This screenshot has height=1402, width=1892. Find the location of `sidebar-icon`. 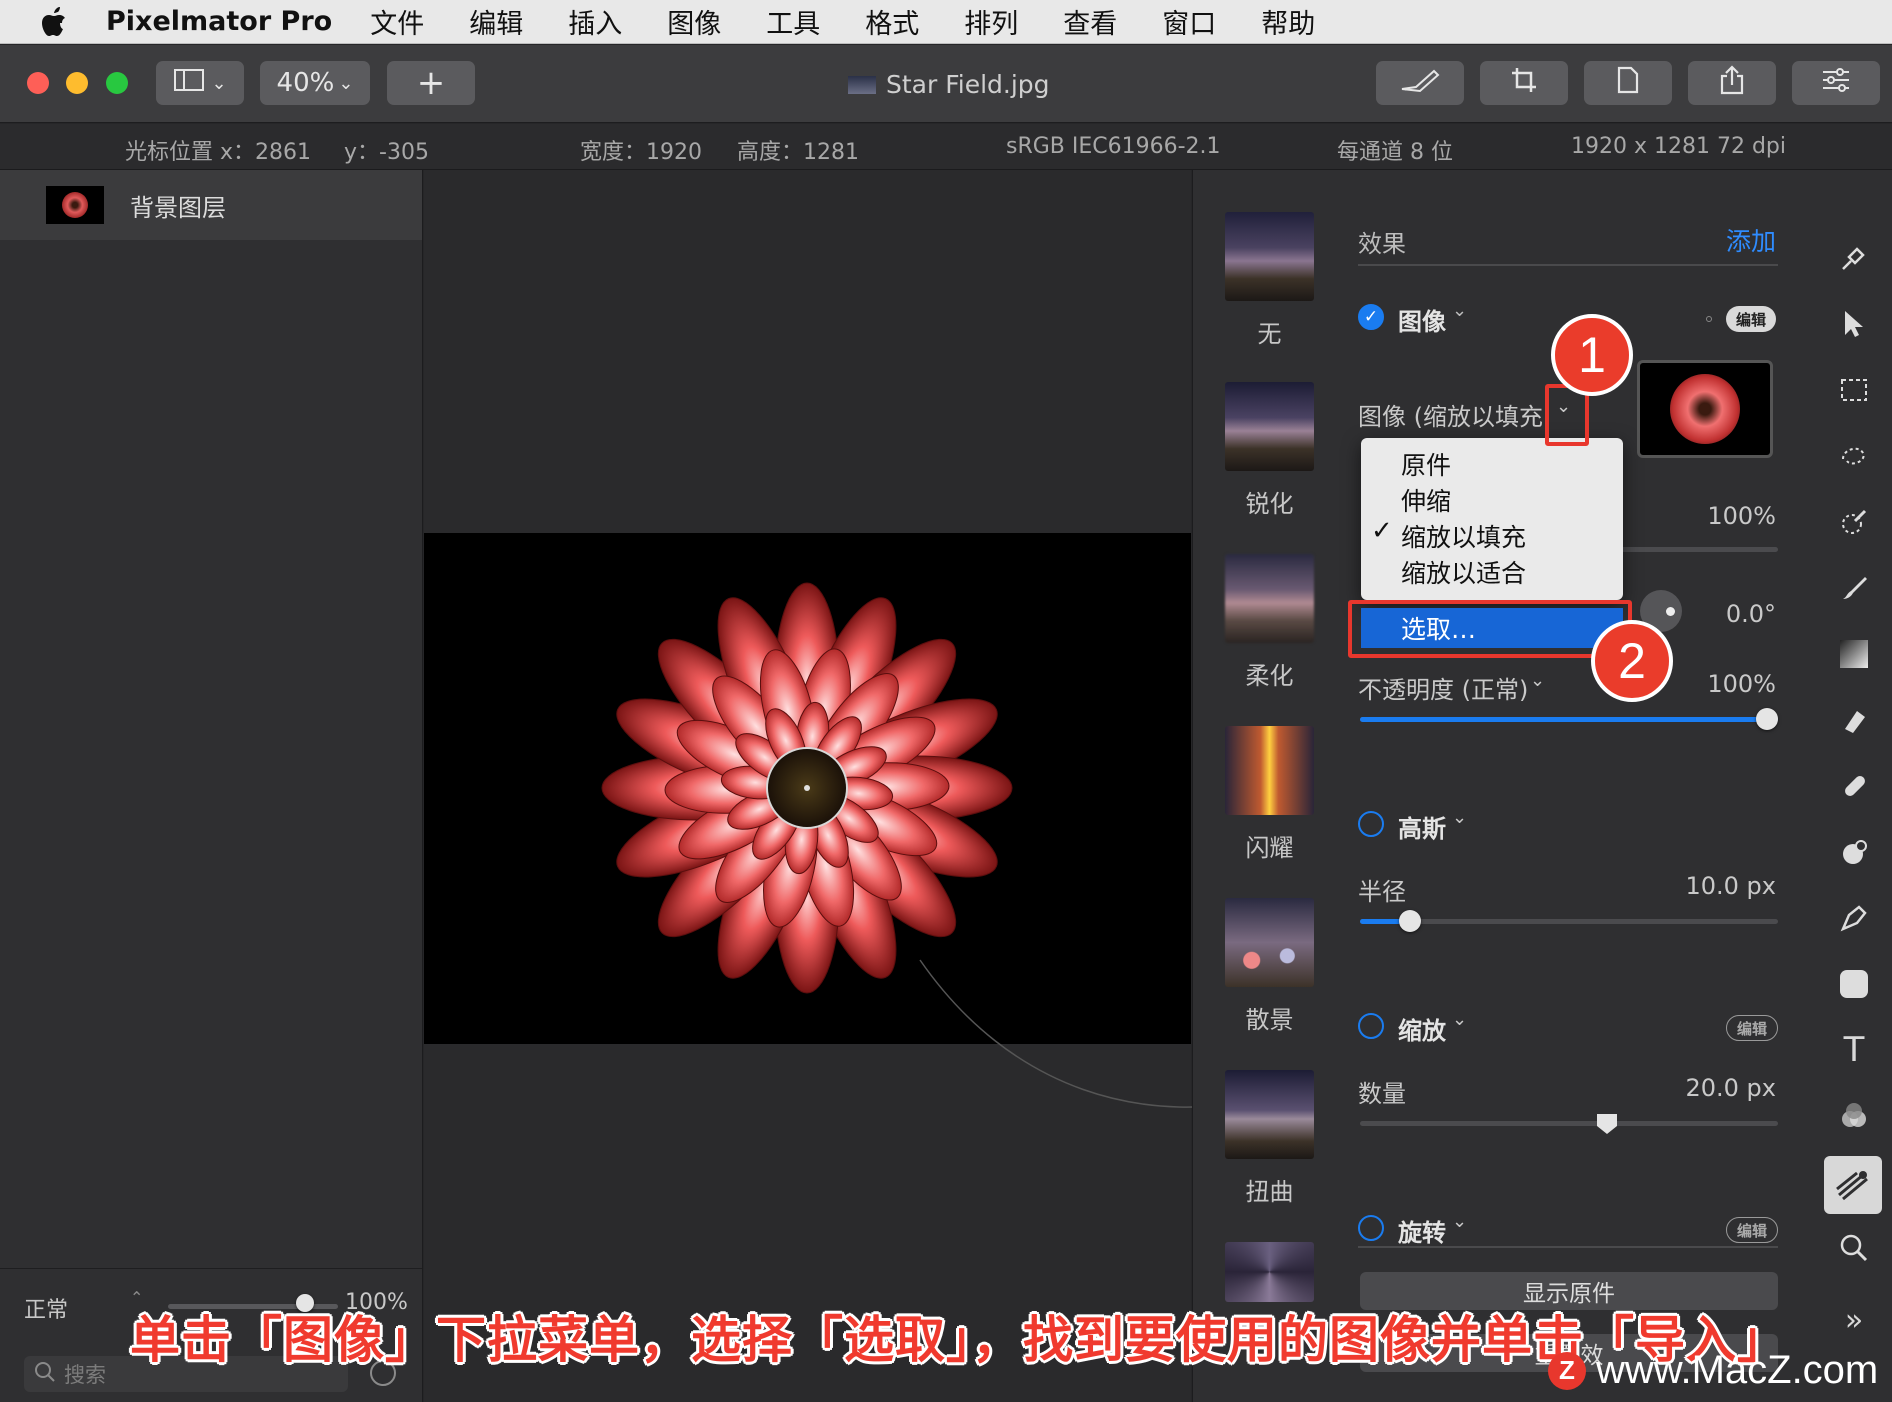

sidebar-icon is located at coordinates (189, 83).